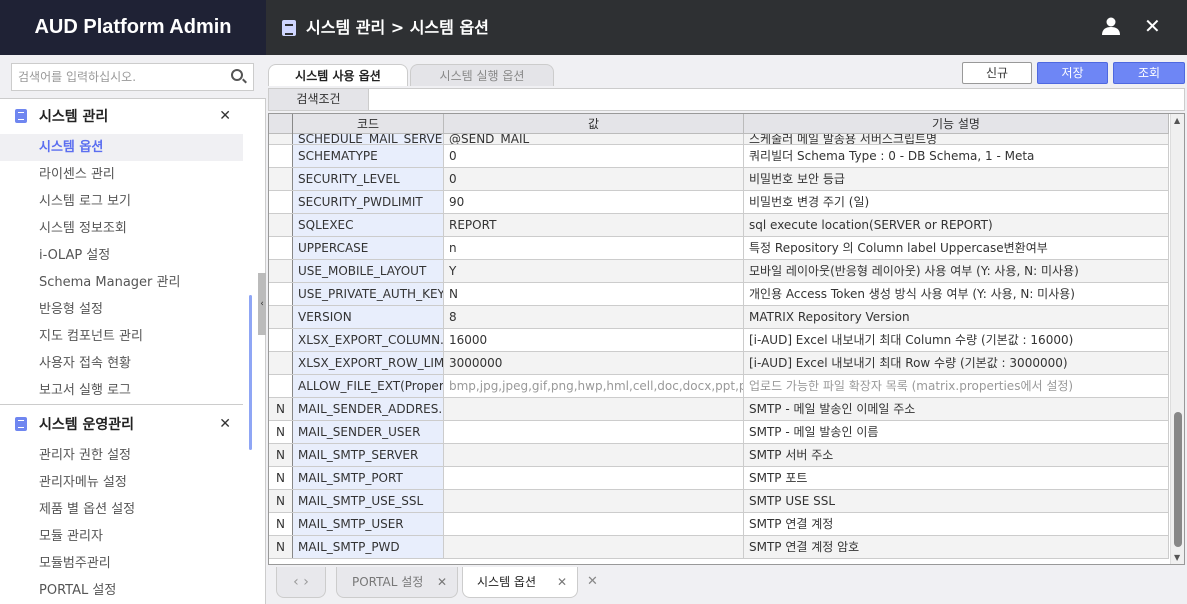  What do you see at coordinates (956, 547) in the screenshot?
I see `cell-description: SMTP 연결 계정 암호` at bounding box center [956, 547].